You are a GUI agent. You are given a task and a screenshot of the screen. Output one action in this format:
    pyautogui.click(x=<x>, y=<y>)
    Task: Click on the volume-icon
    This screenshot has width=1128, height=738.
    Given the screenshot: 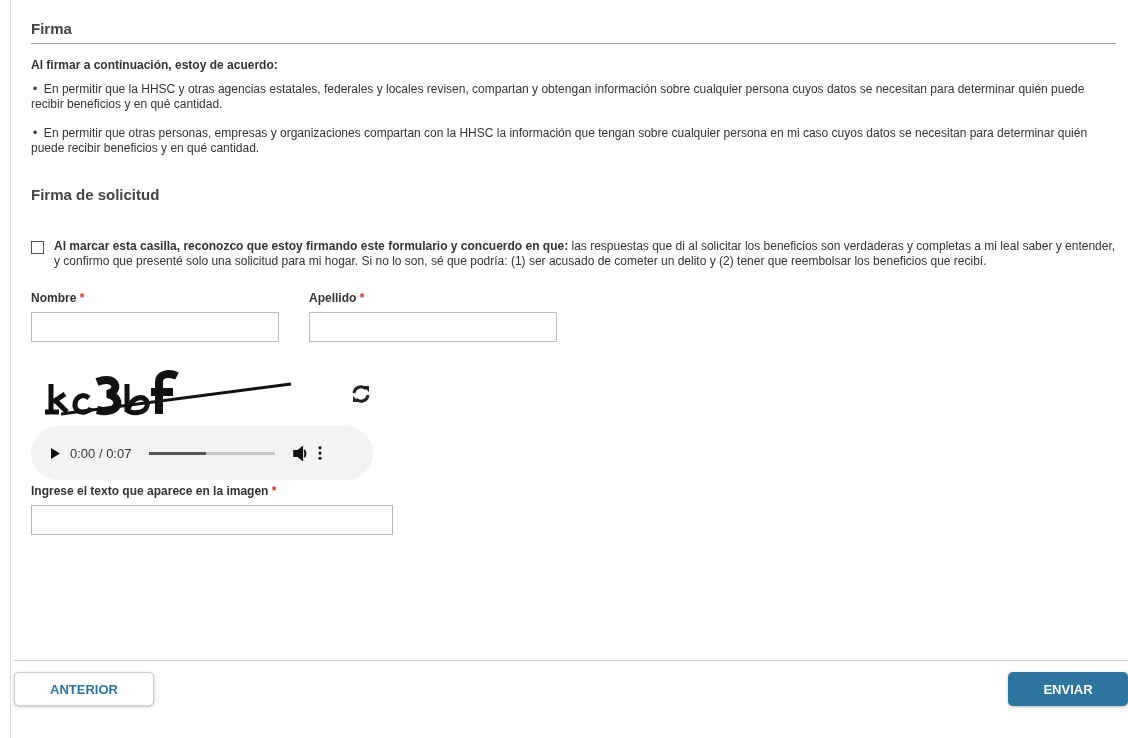 What is the action you would take?
    pyautogui.click(x=301, y=453)
    